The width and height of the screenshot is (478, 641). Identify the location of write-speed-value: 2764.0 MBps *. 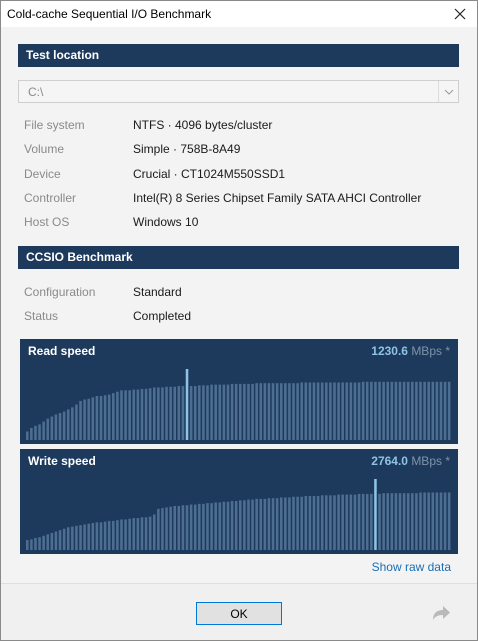
(410, 461).